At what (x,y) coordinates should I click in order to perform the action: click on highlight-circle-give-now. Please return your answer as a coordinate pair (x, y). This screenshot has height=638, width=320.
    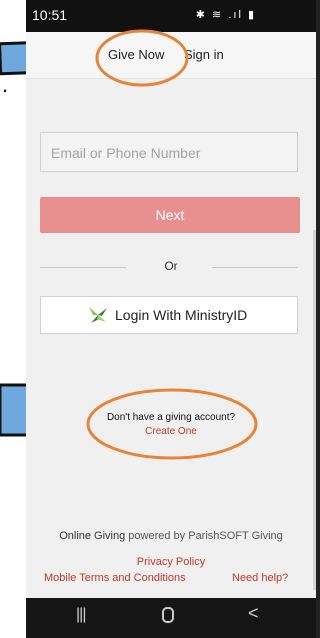
    Looking at the image, I should click on (142, 58).